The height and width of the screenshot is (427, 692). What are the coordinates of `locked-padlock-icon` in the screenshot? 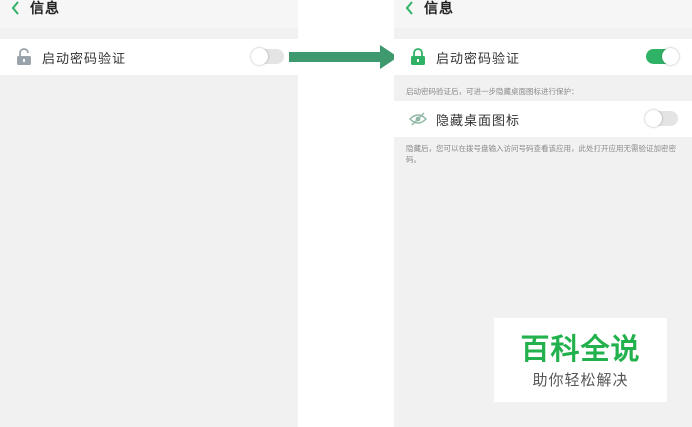 It's located at (418, 57).